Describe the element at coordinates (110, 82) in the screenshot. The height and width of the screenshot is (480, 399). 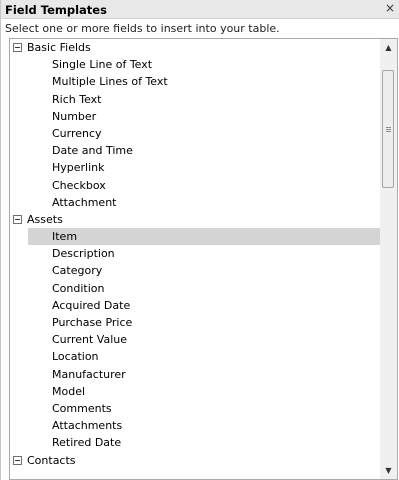
I see `field-label: Multiple Lines of Text` at that location.